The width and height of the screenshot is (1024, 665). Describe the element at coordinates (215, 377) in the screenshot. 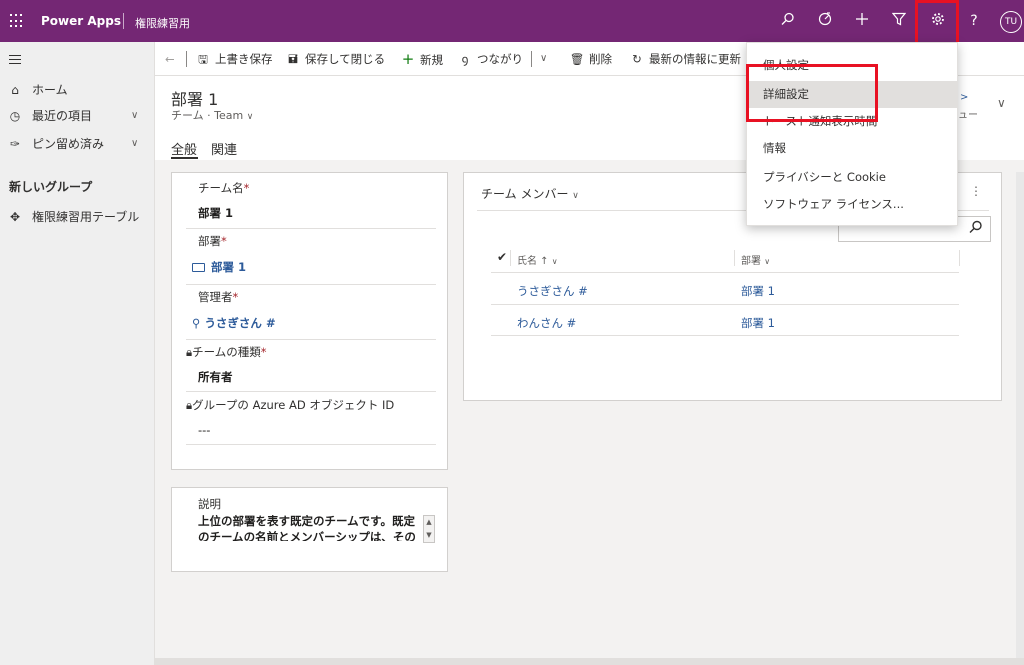

I see `team-type-value: 所有者` at that location.